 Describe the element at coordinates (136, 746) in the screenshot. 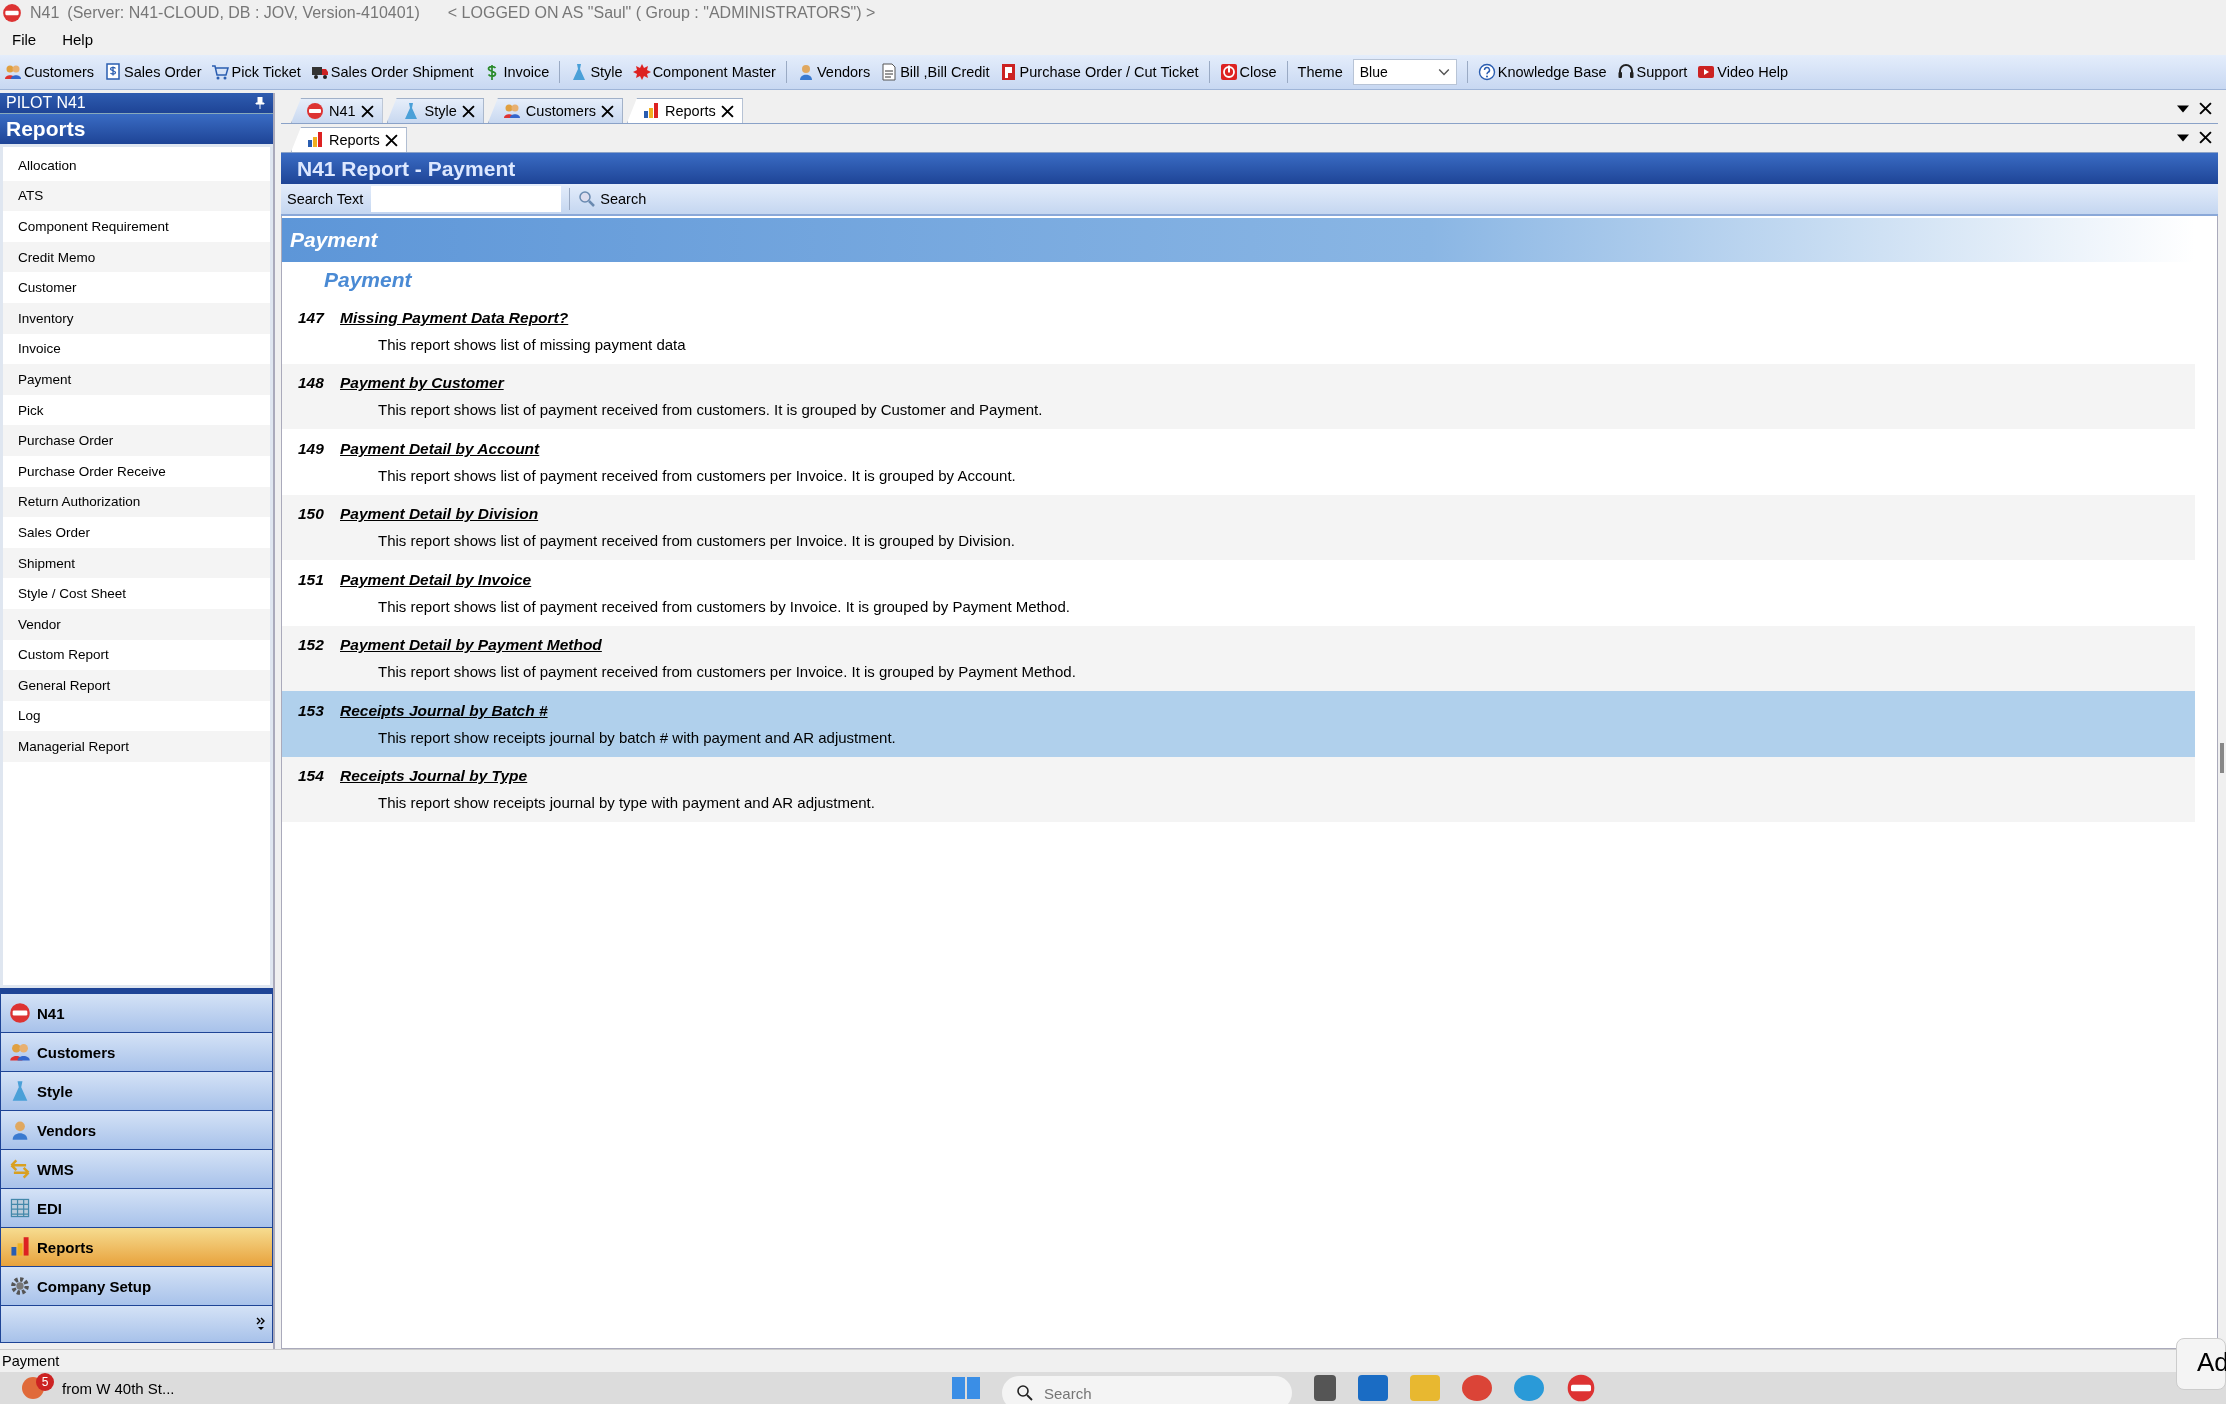

I see `list-item: Managerial Report` at that location.